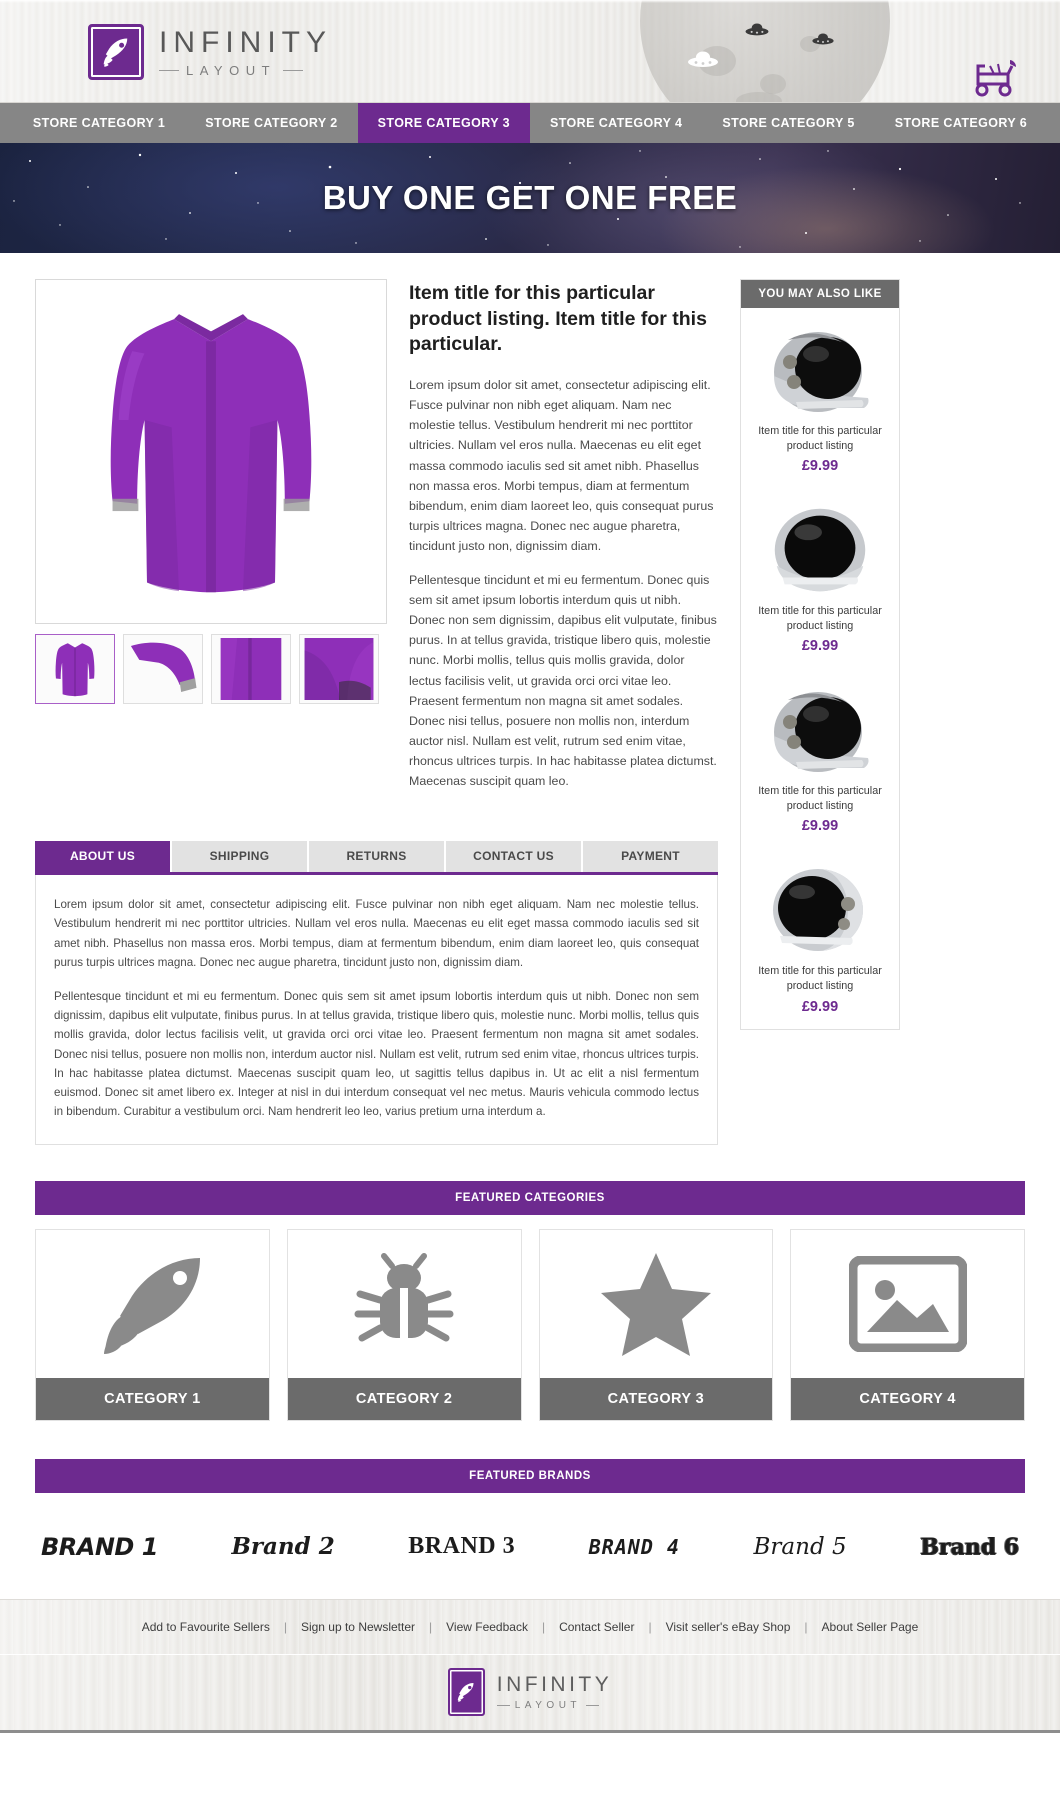  I want to click on category-label-3: CATEGORY 3, so click(656, 1398).